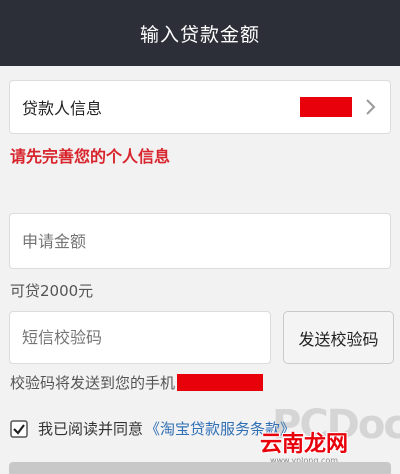  What do you see at coordinates (200, 107) in the screenshot?
I see `borrower-info-row: 贷款人信息` at bounding box center [200, 107].